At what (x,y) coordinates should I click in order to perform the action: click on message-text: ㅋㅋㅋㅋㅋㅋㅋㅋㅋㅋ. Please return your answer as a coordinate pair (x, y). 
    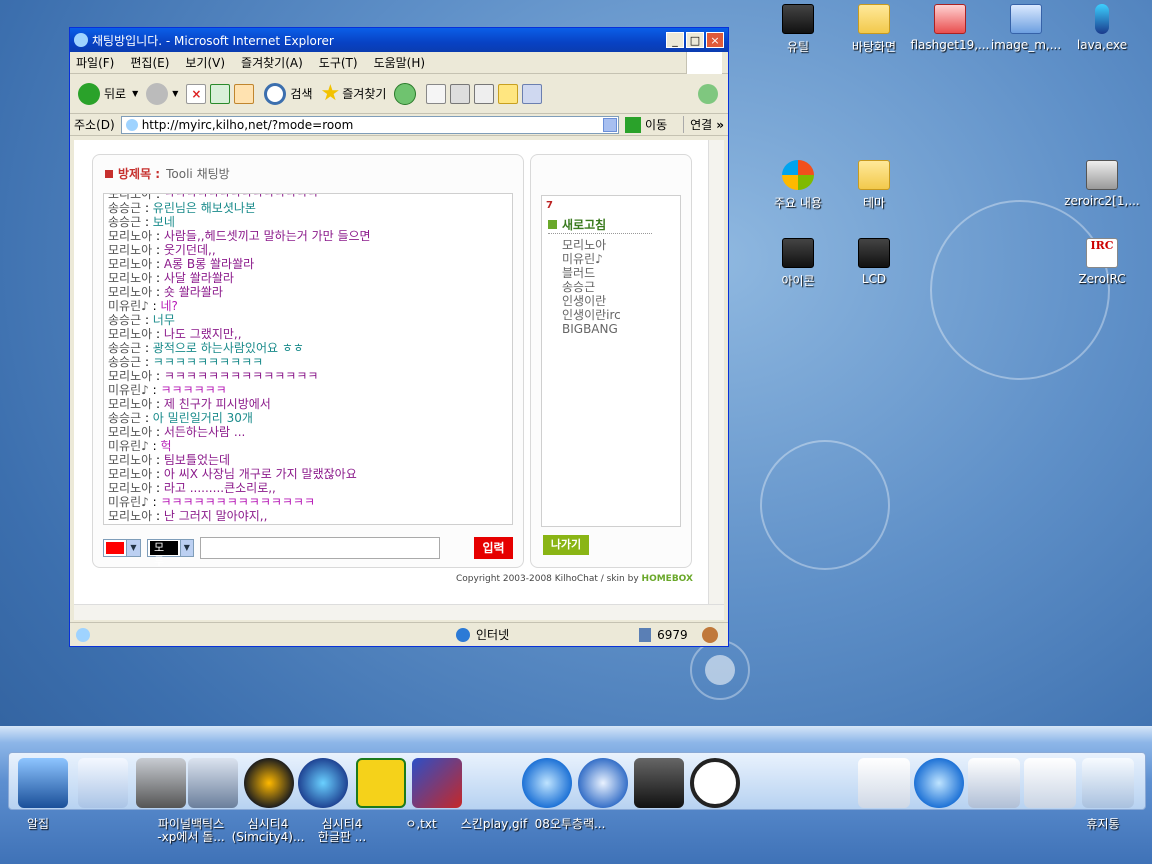
    Looking at the image, I should click on (208, 362).